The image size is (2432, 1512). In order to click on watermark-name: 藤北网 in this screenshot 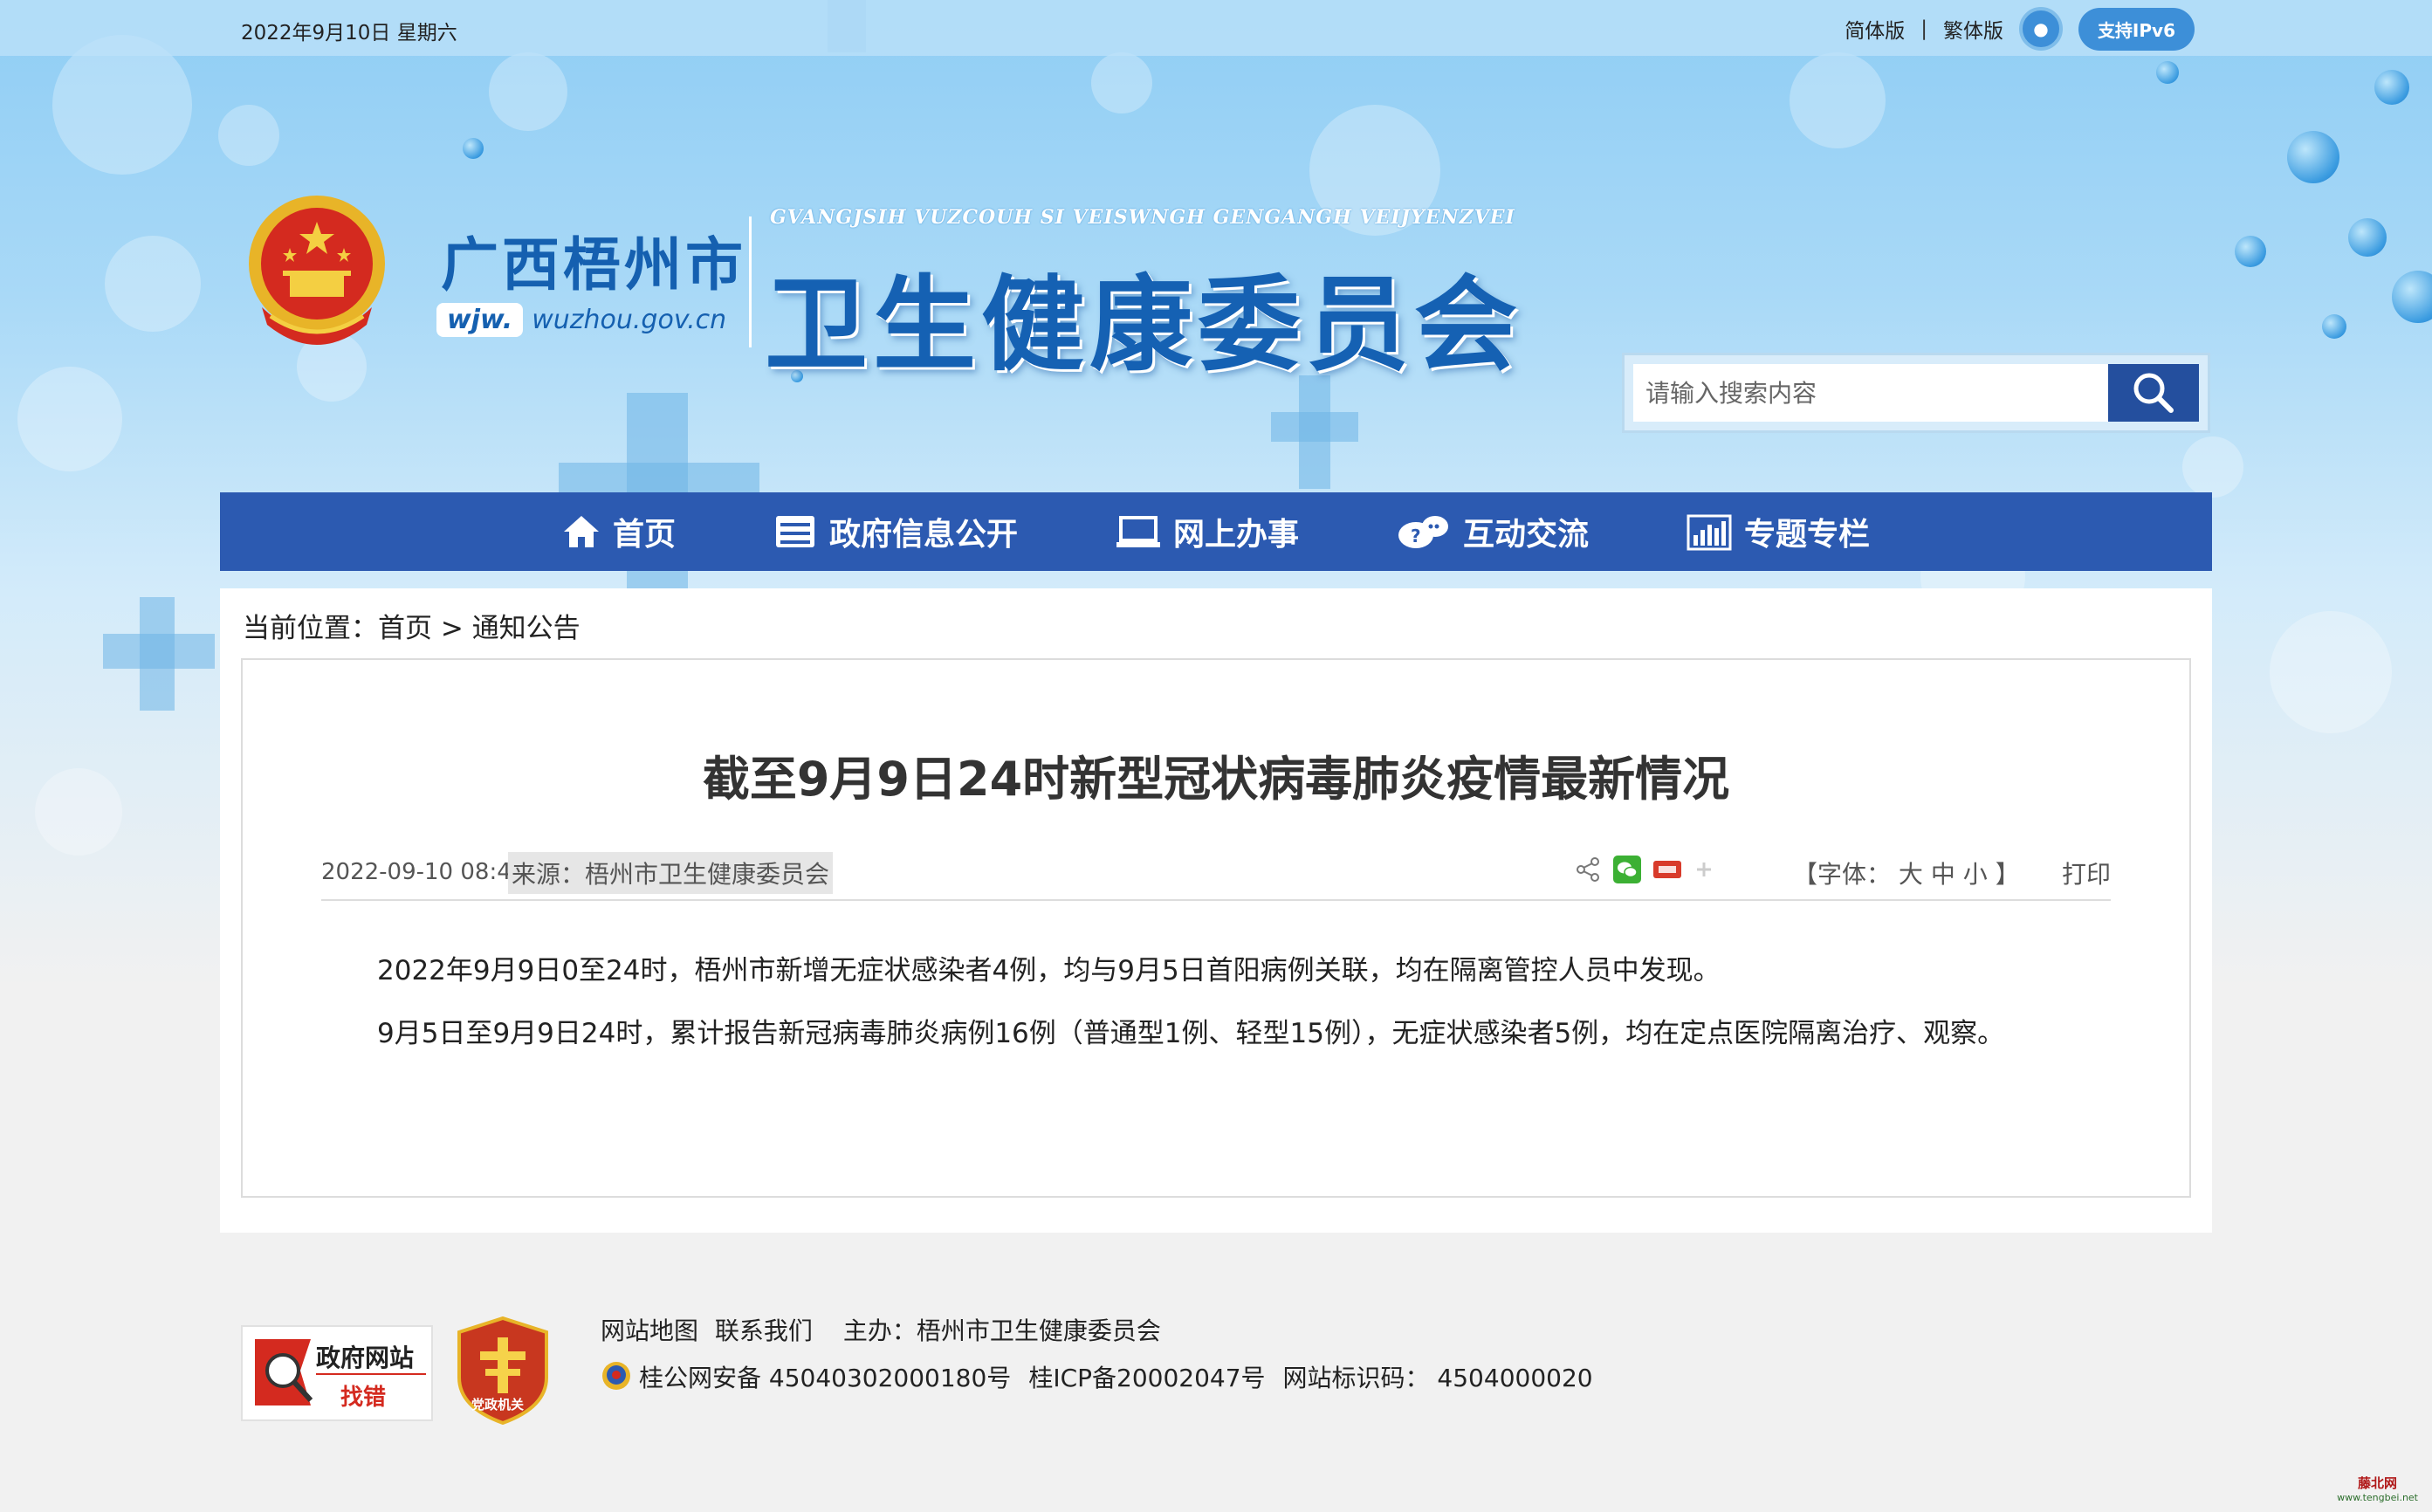, I will do `click(2378, 1483)`.